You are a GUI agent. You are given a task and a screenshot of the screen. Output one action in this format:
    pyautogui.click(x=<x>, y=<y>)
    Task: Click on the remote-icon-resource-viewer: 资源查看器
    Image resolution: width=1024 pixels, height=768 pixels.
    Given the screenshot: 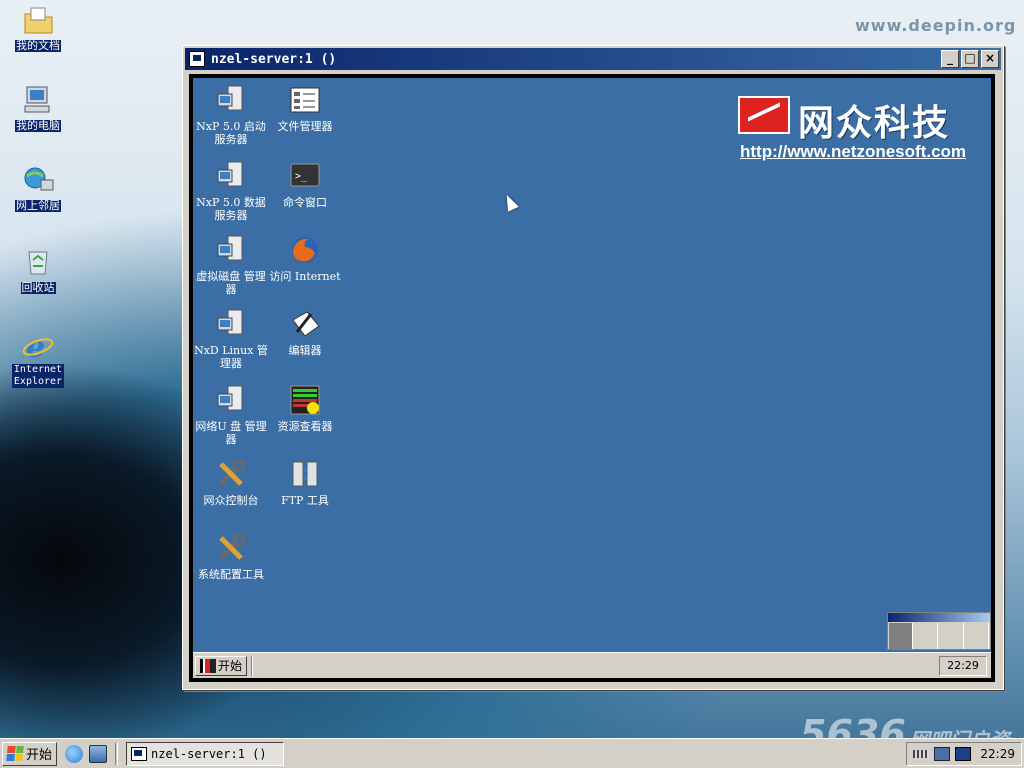 What is the action you would take?
    pyautogui.click(x=305, y=408)
    